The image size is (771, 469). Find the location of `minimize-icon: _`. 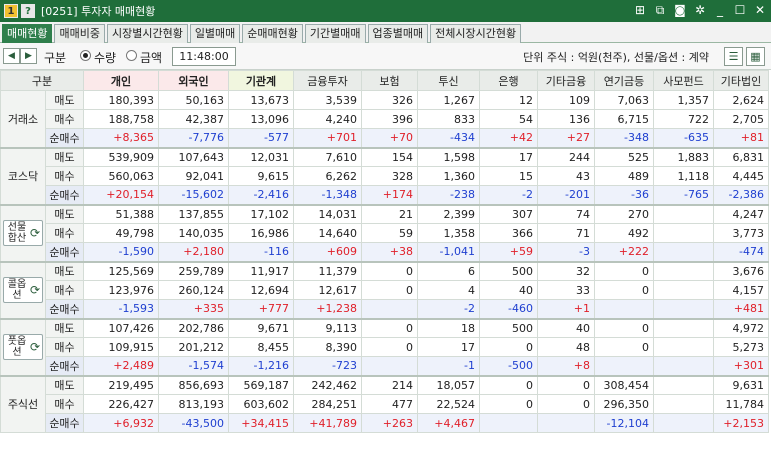

minimize-icon: _ is located at coordinates (720, 10).